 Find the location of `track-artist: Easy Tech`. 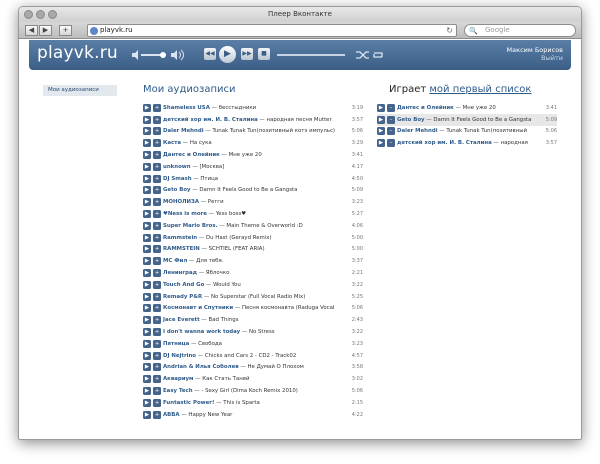

track-artist: Easy Tech is located at coordinates (178, 391).